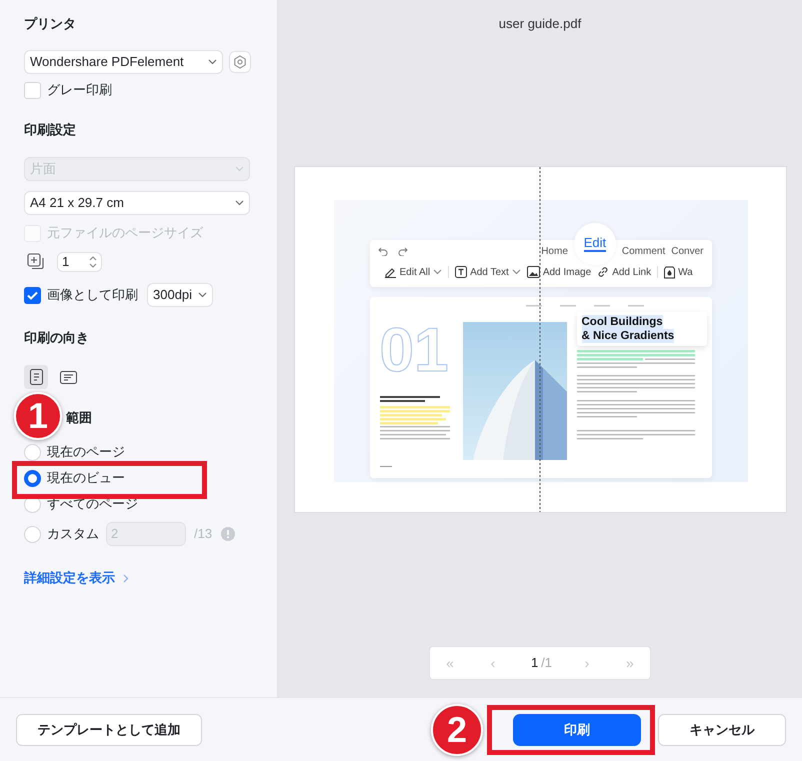  What do you see at coordinates (50, 130) in the screenshot?
I see `section-heading: 印刷設定` at bounding box center [50, 130].